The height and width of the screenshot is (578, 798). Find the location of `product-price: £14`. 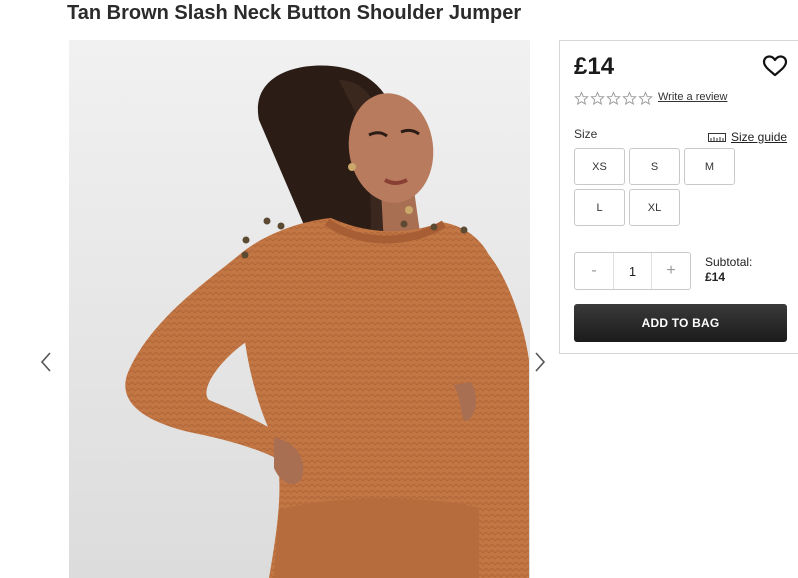

product-price: £14 is located at coordinates (594, 66).